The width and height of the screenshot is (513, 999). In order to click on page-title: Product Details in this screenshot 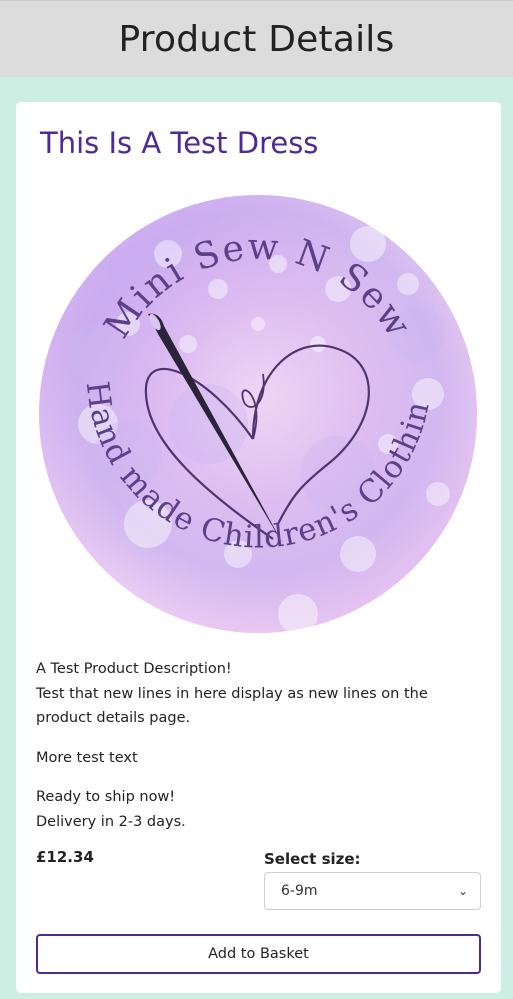, I will do `click(256, 39)`.